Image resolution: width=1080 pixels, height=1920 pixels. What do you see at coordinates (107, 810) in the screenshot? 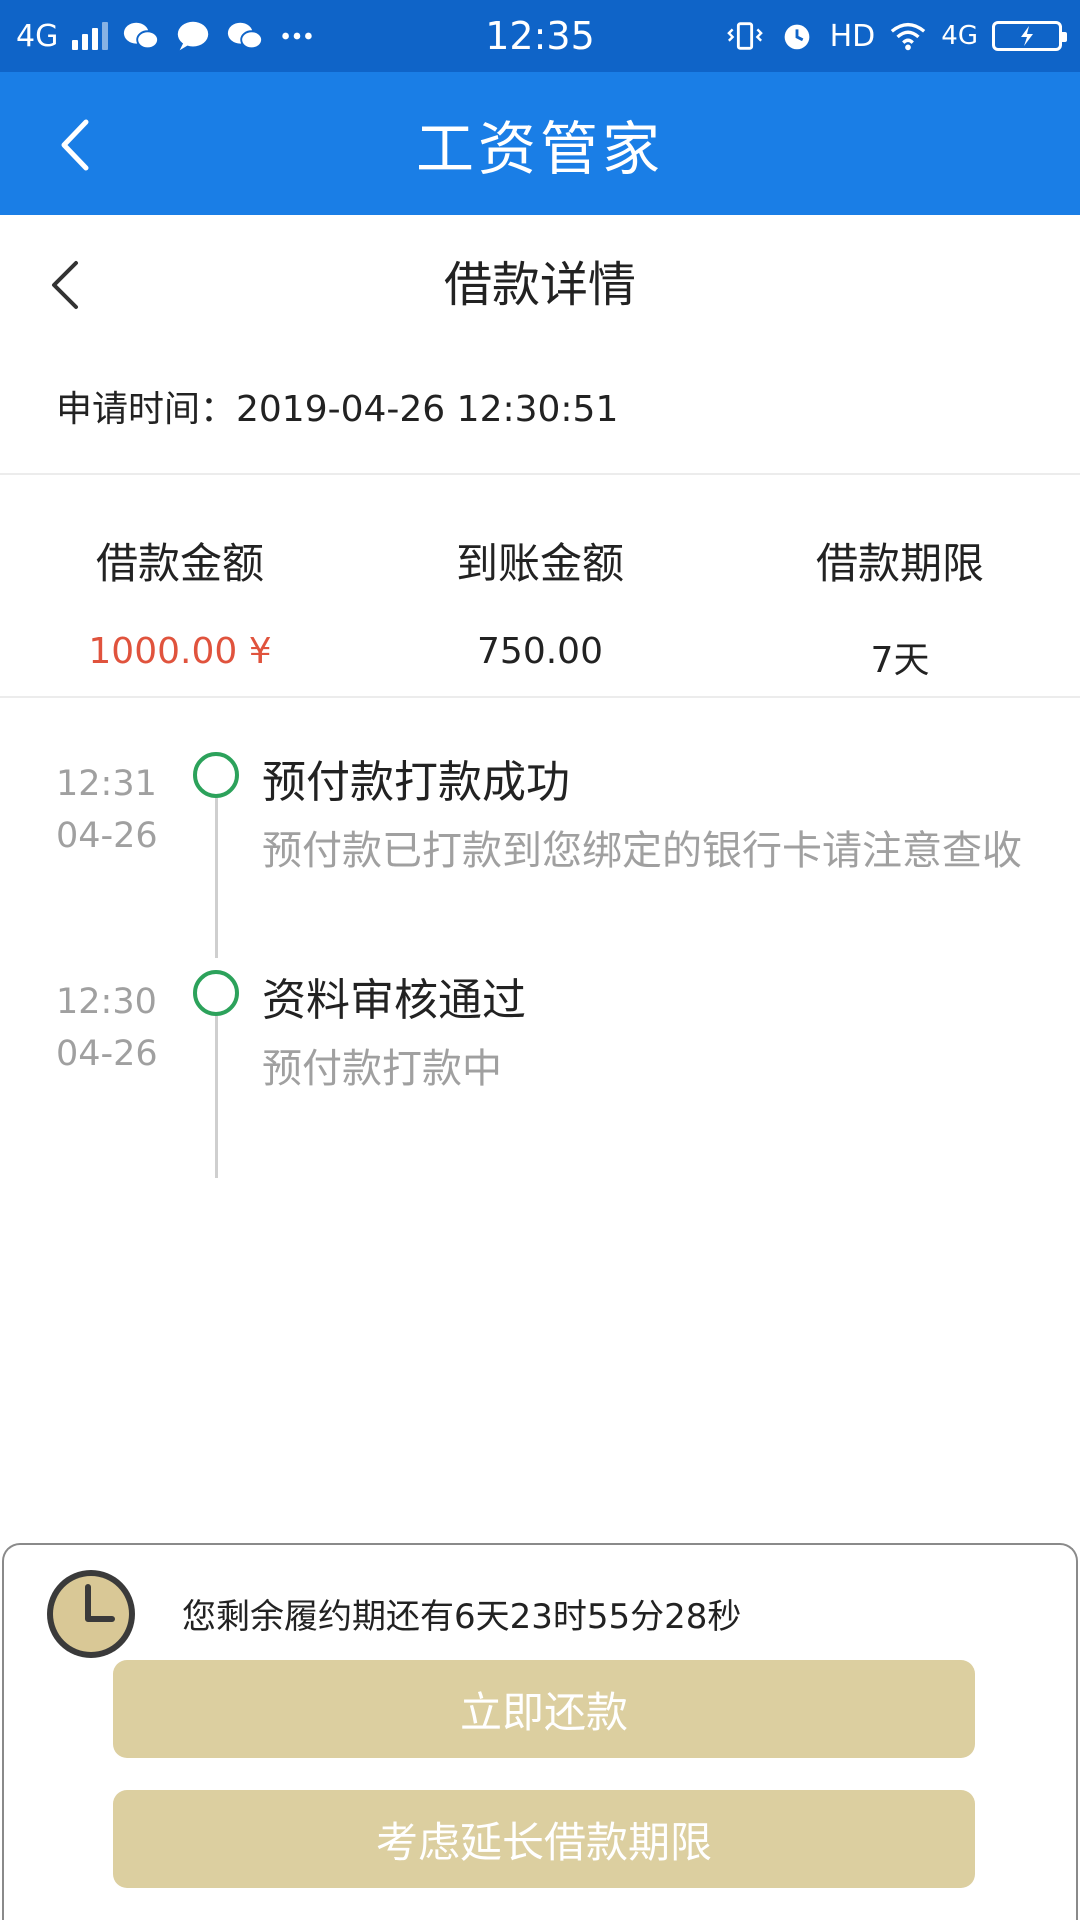
I see `timeline-time: 12:31 04-26` at bounding box center [107, 810].